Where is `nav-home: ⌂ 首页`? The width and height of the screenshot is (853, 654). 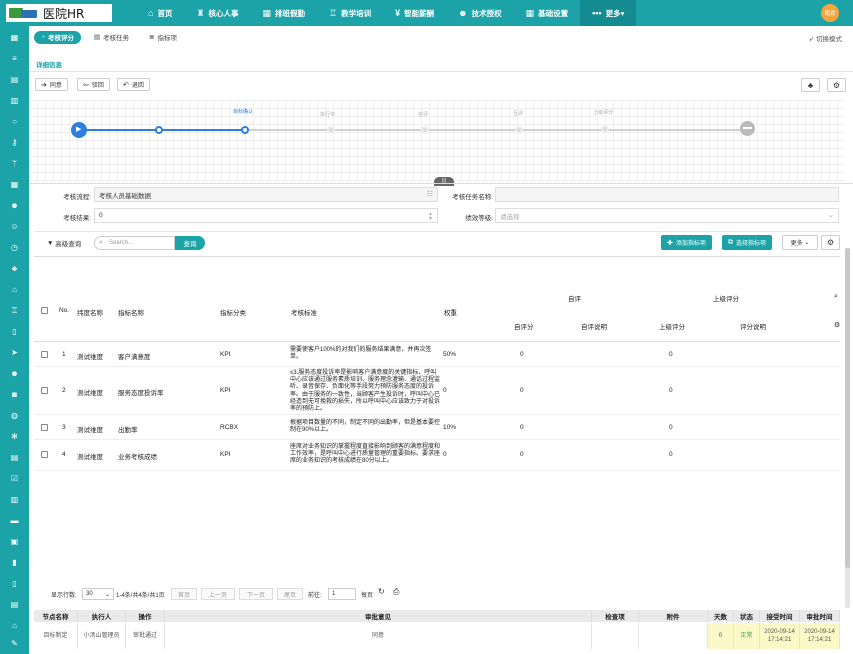 nav-home: ⌂ 首页 is located at coordinates (160, 13).